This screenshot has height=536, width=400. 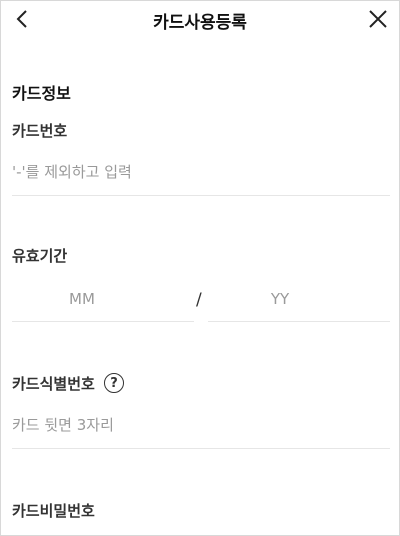 I want to click on close-icon, so click(x=378, y=19).